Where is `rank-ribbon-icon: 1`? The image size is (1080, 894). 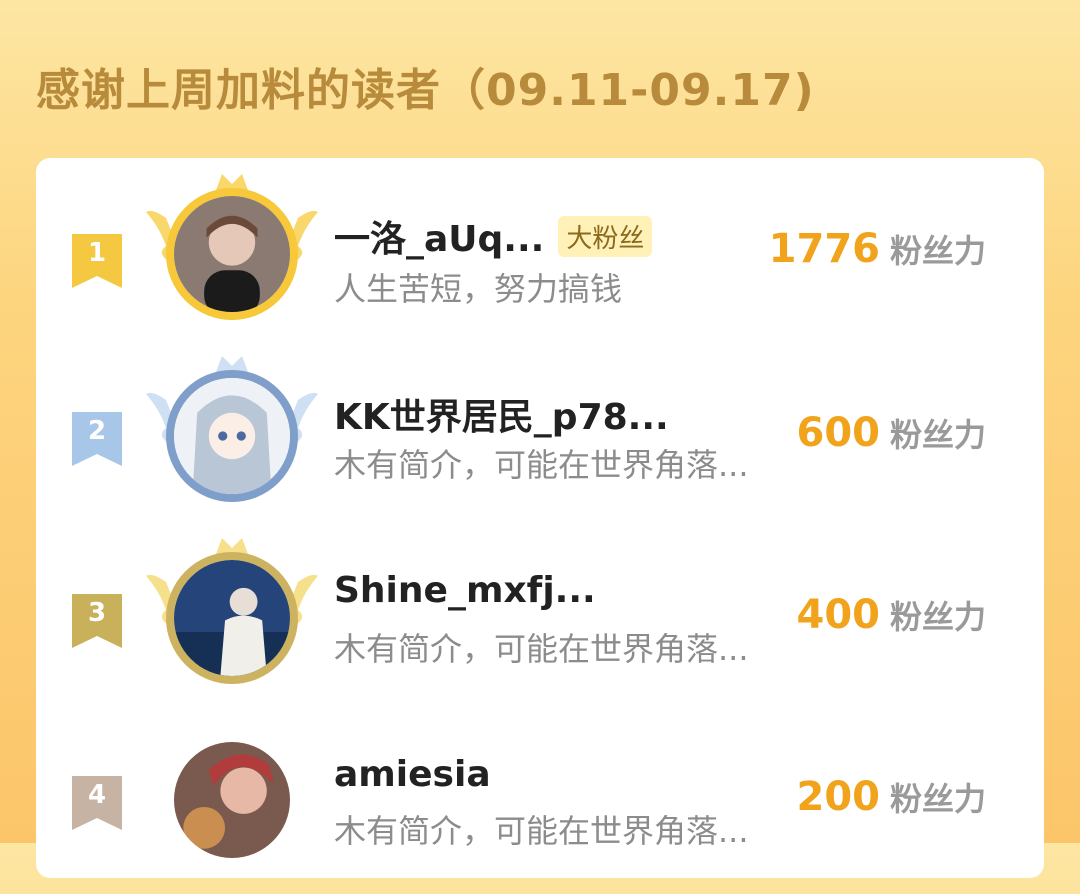 rank-ribbon-icon: 1 is located at coordinates (97, 261).